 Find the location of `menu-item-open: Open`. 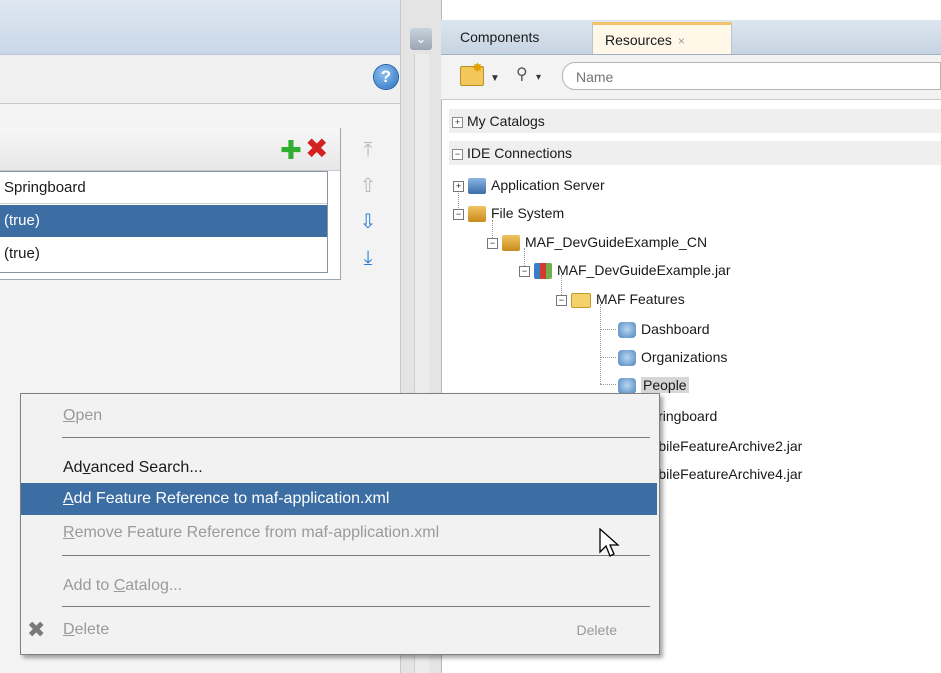

menu-item-open: Open is located at coordinates (339, 416).